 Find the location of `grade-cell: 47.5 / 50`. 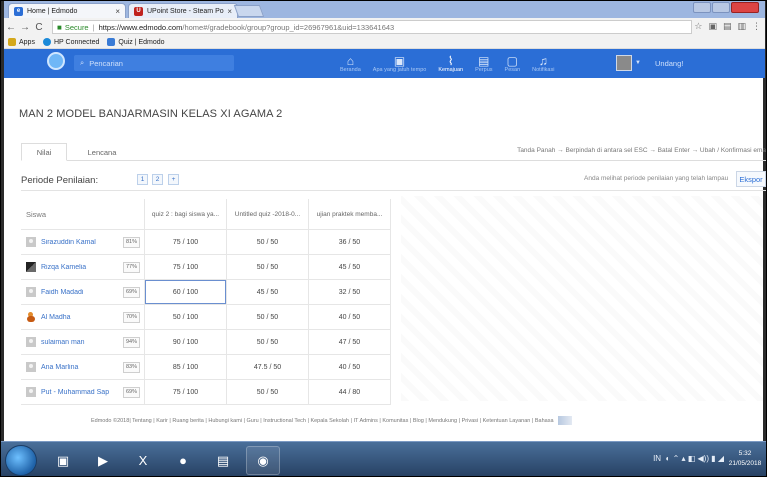

grade-cell: 47.5 / 50 is located at coordinates (268, 367).